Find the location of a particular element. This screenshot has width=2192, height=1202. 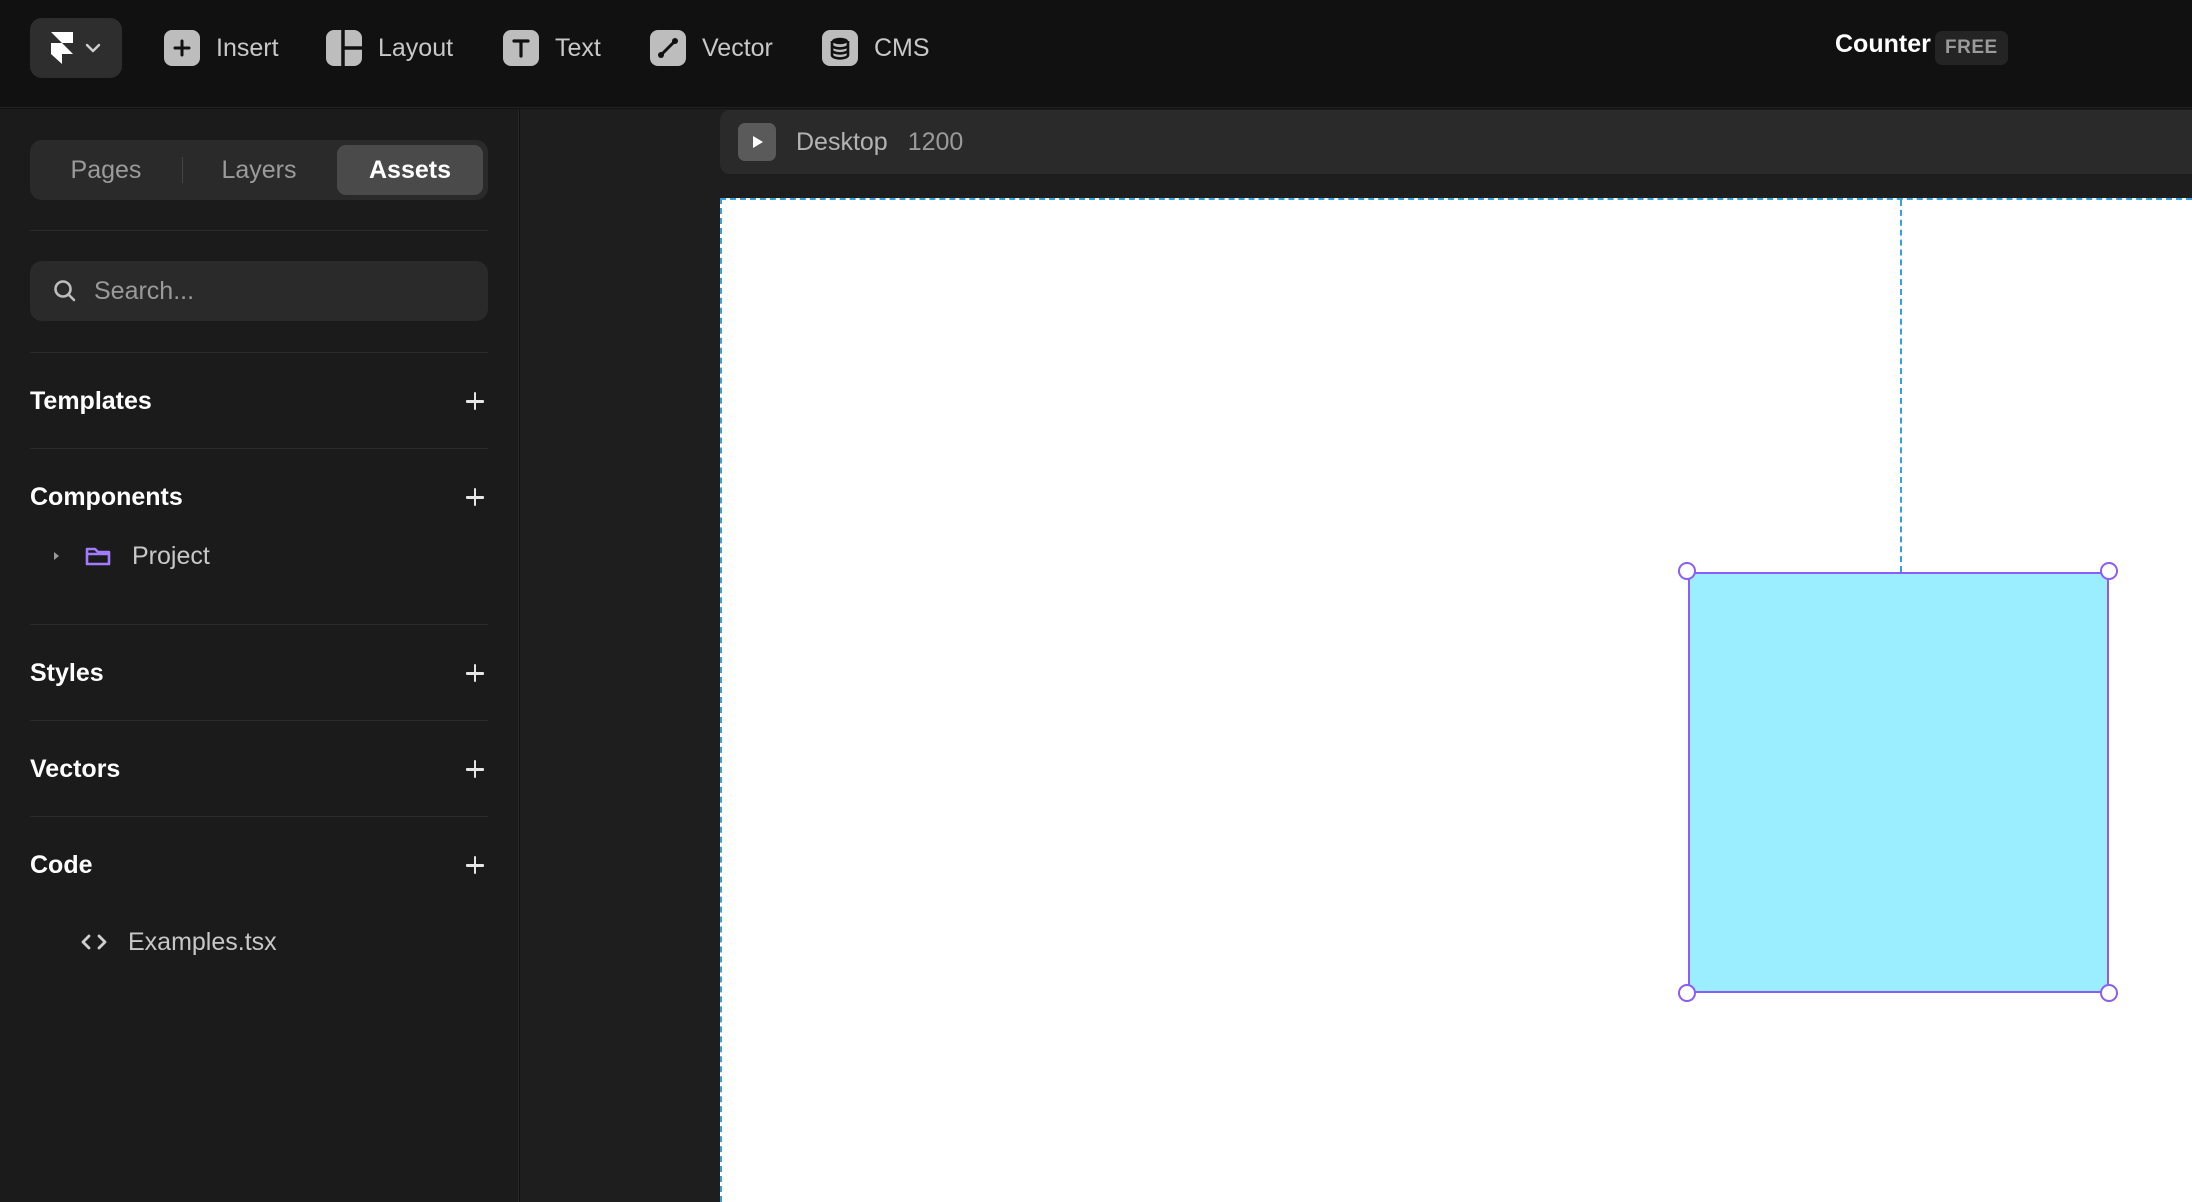

tool-label: Vector is located at coordinates (737, 47).